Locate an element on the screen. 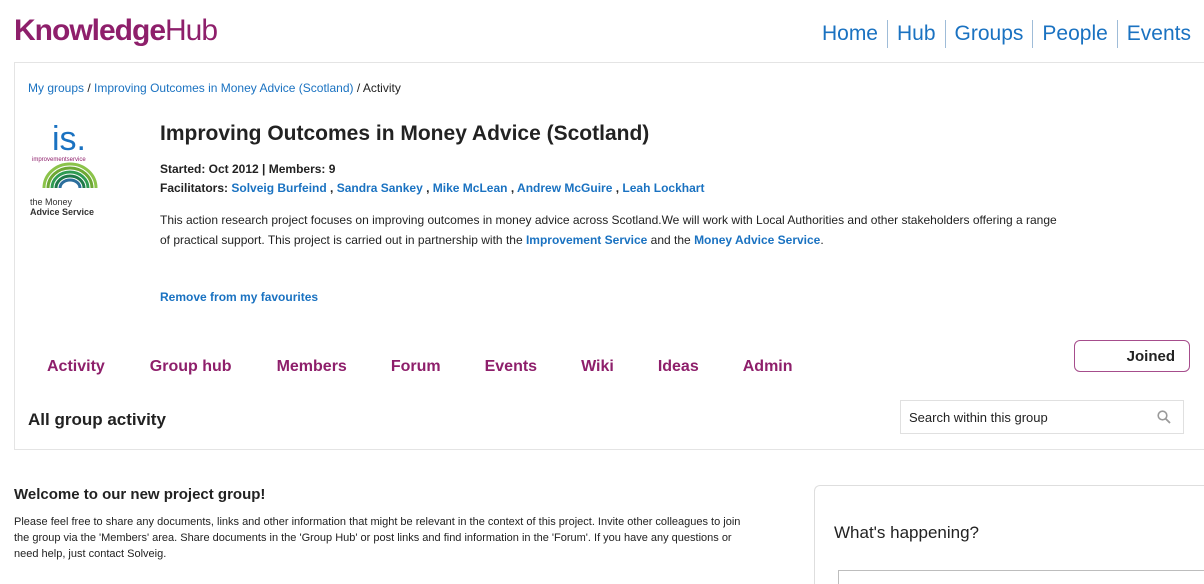  whats-happening-input is located at coordinates (1021, 577).